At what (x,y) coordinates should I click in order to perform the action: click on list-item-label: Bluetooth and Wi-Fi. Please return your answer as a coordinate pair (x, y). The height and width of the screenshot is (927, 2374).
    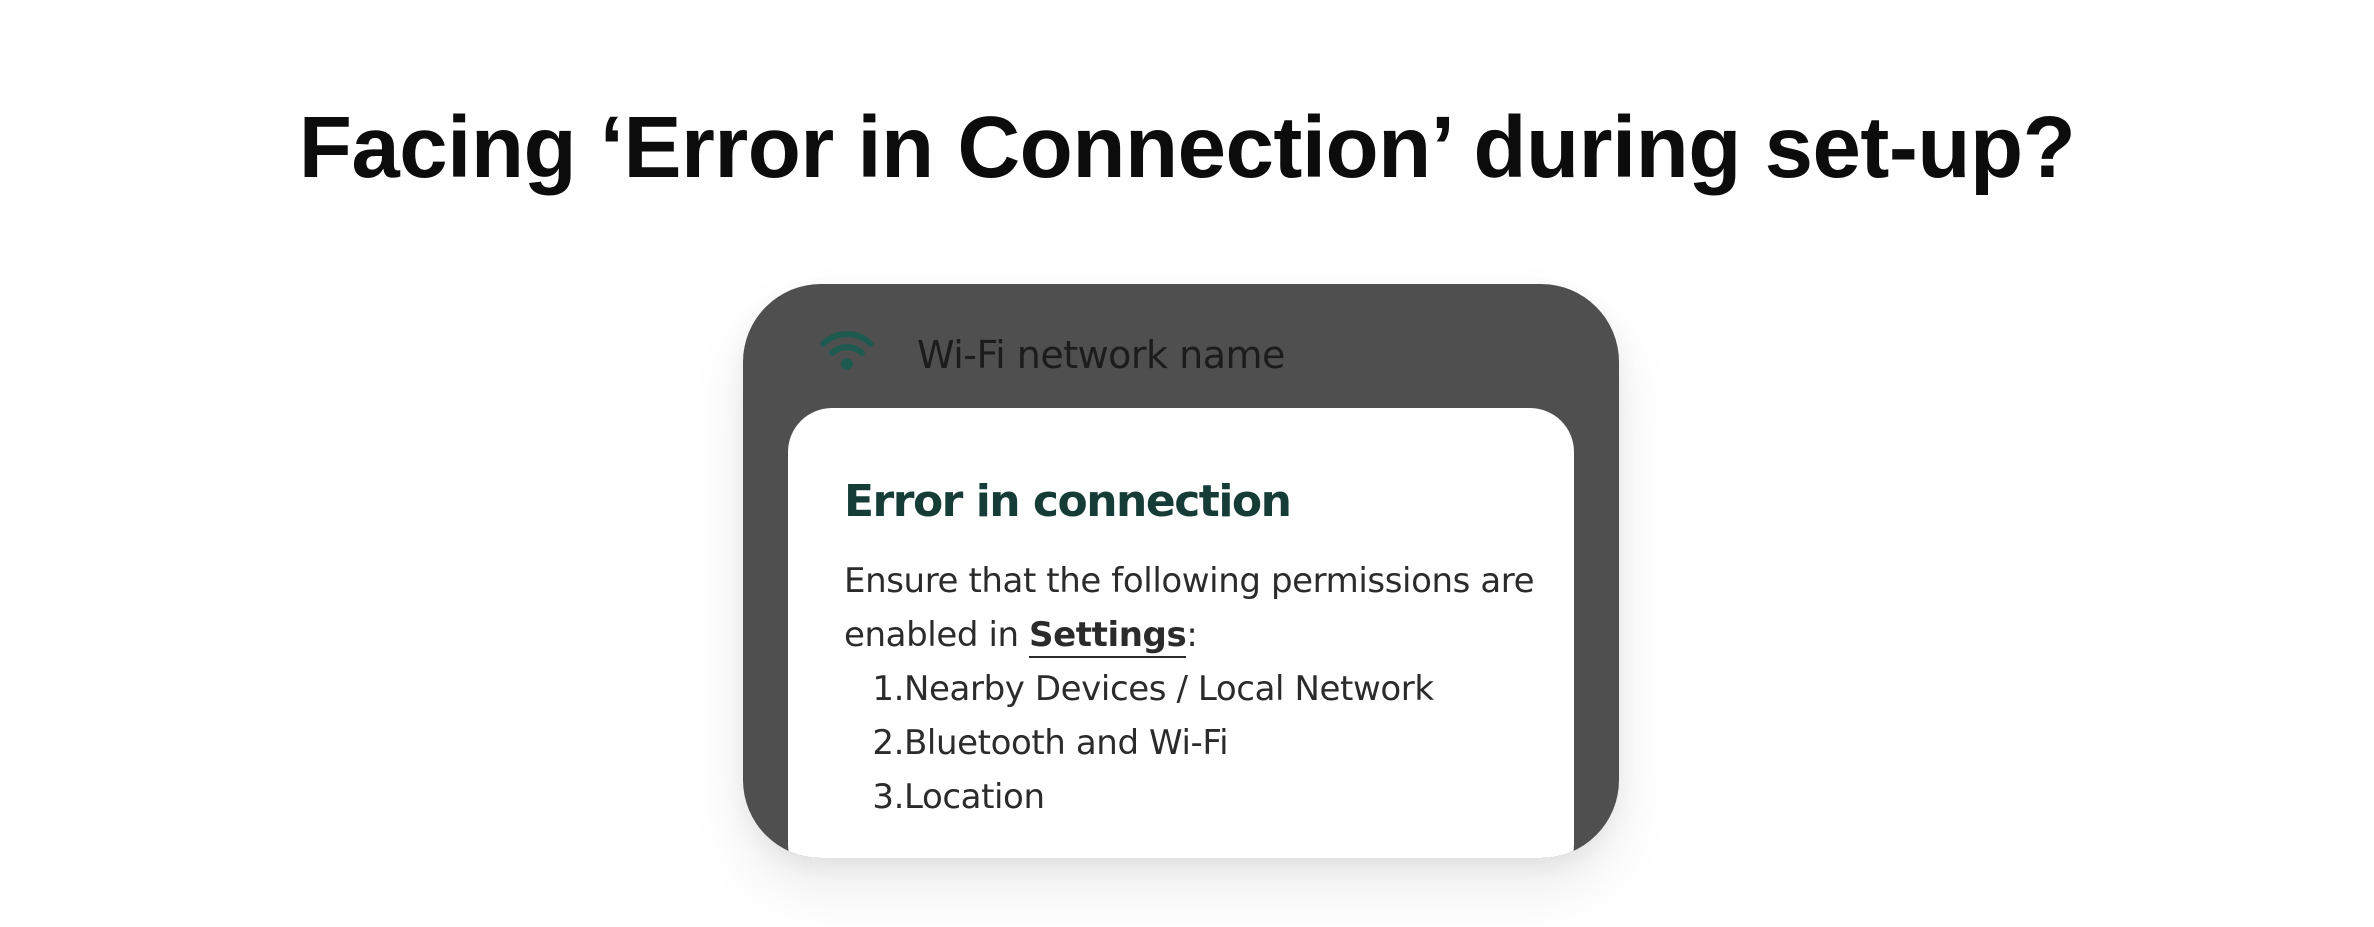
    Looking at the image, I should click on (1066, 743).